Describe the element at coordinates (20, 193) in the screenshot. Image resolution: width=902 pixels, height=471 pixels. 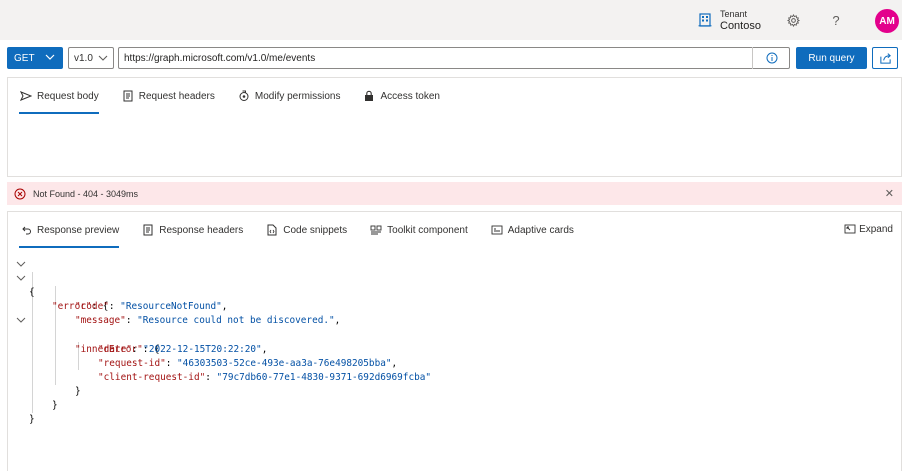
I see `error-circle-icon` at that location.